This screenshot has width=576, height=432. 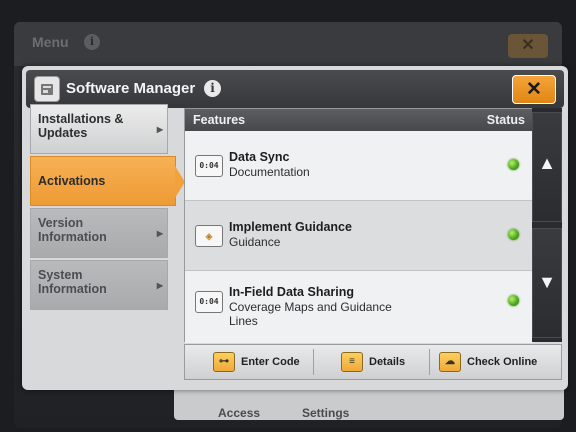 I want to click on scroll-column: ▲ ▼, so click(x=547, y=225).